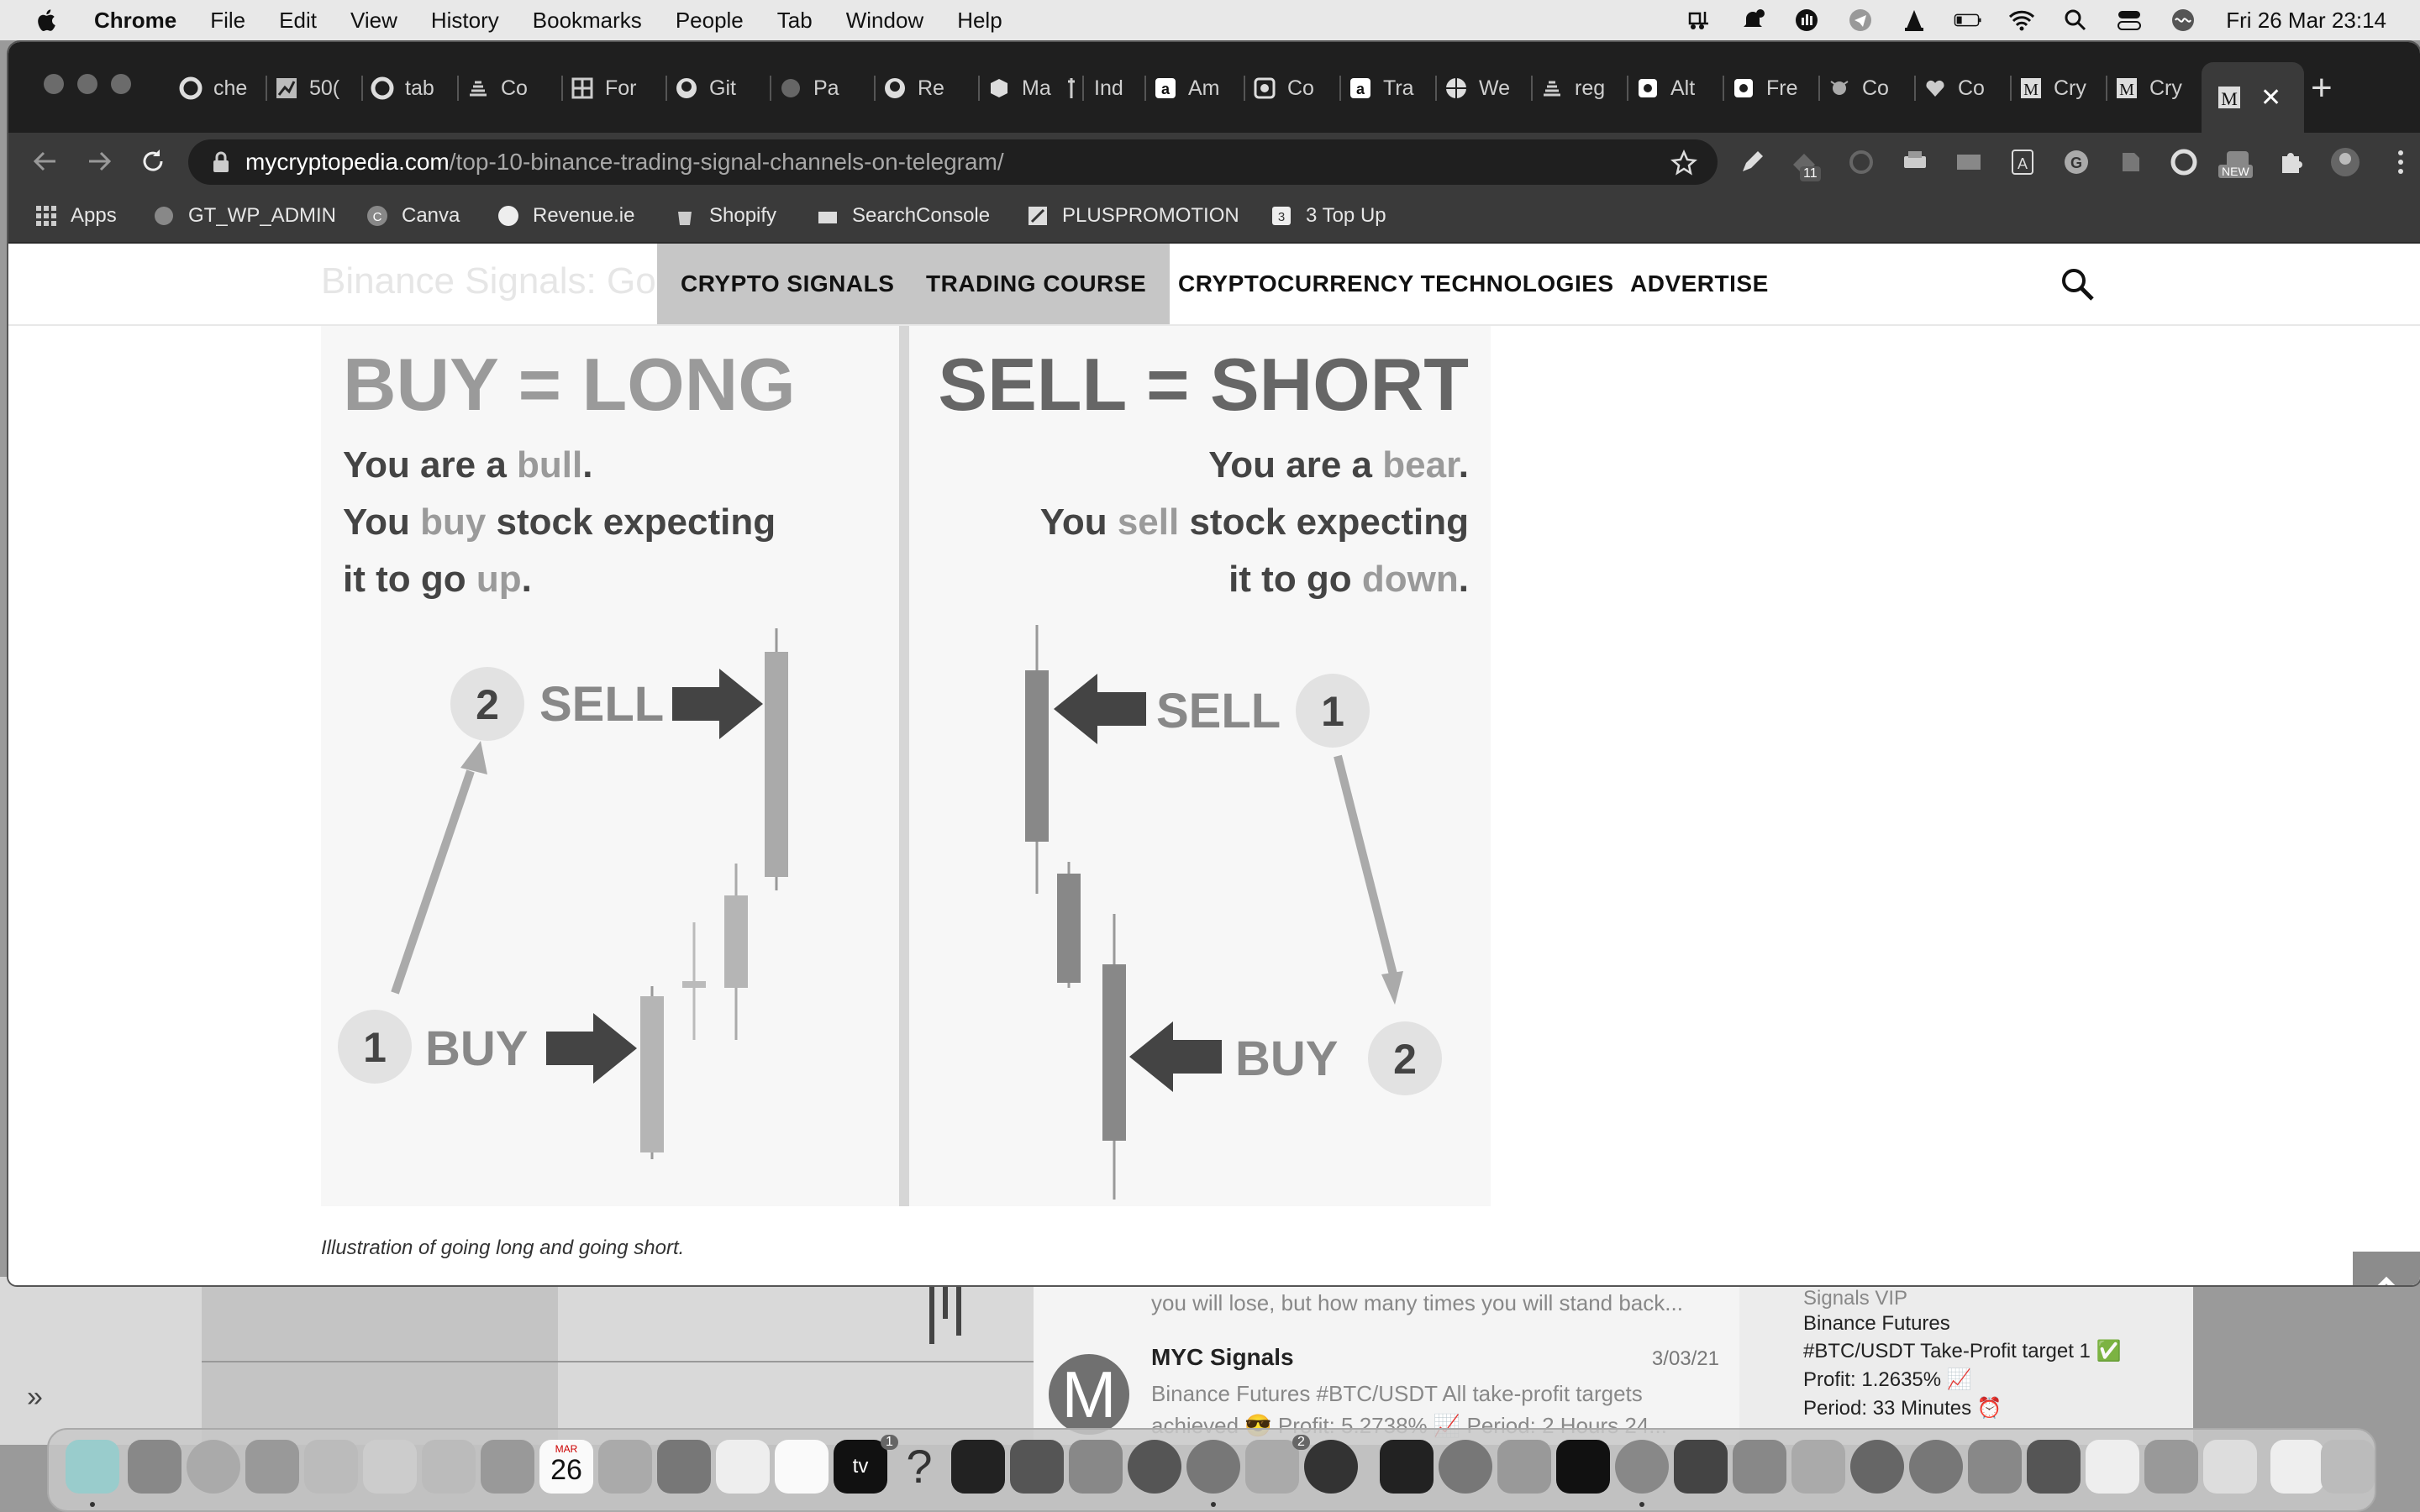 Image resolution: width=2420 pixels, height=1512 pixels. I want to click on sublime-text-icon, so click(1701, 1467).